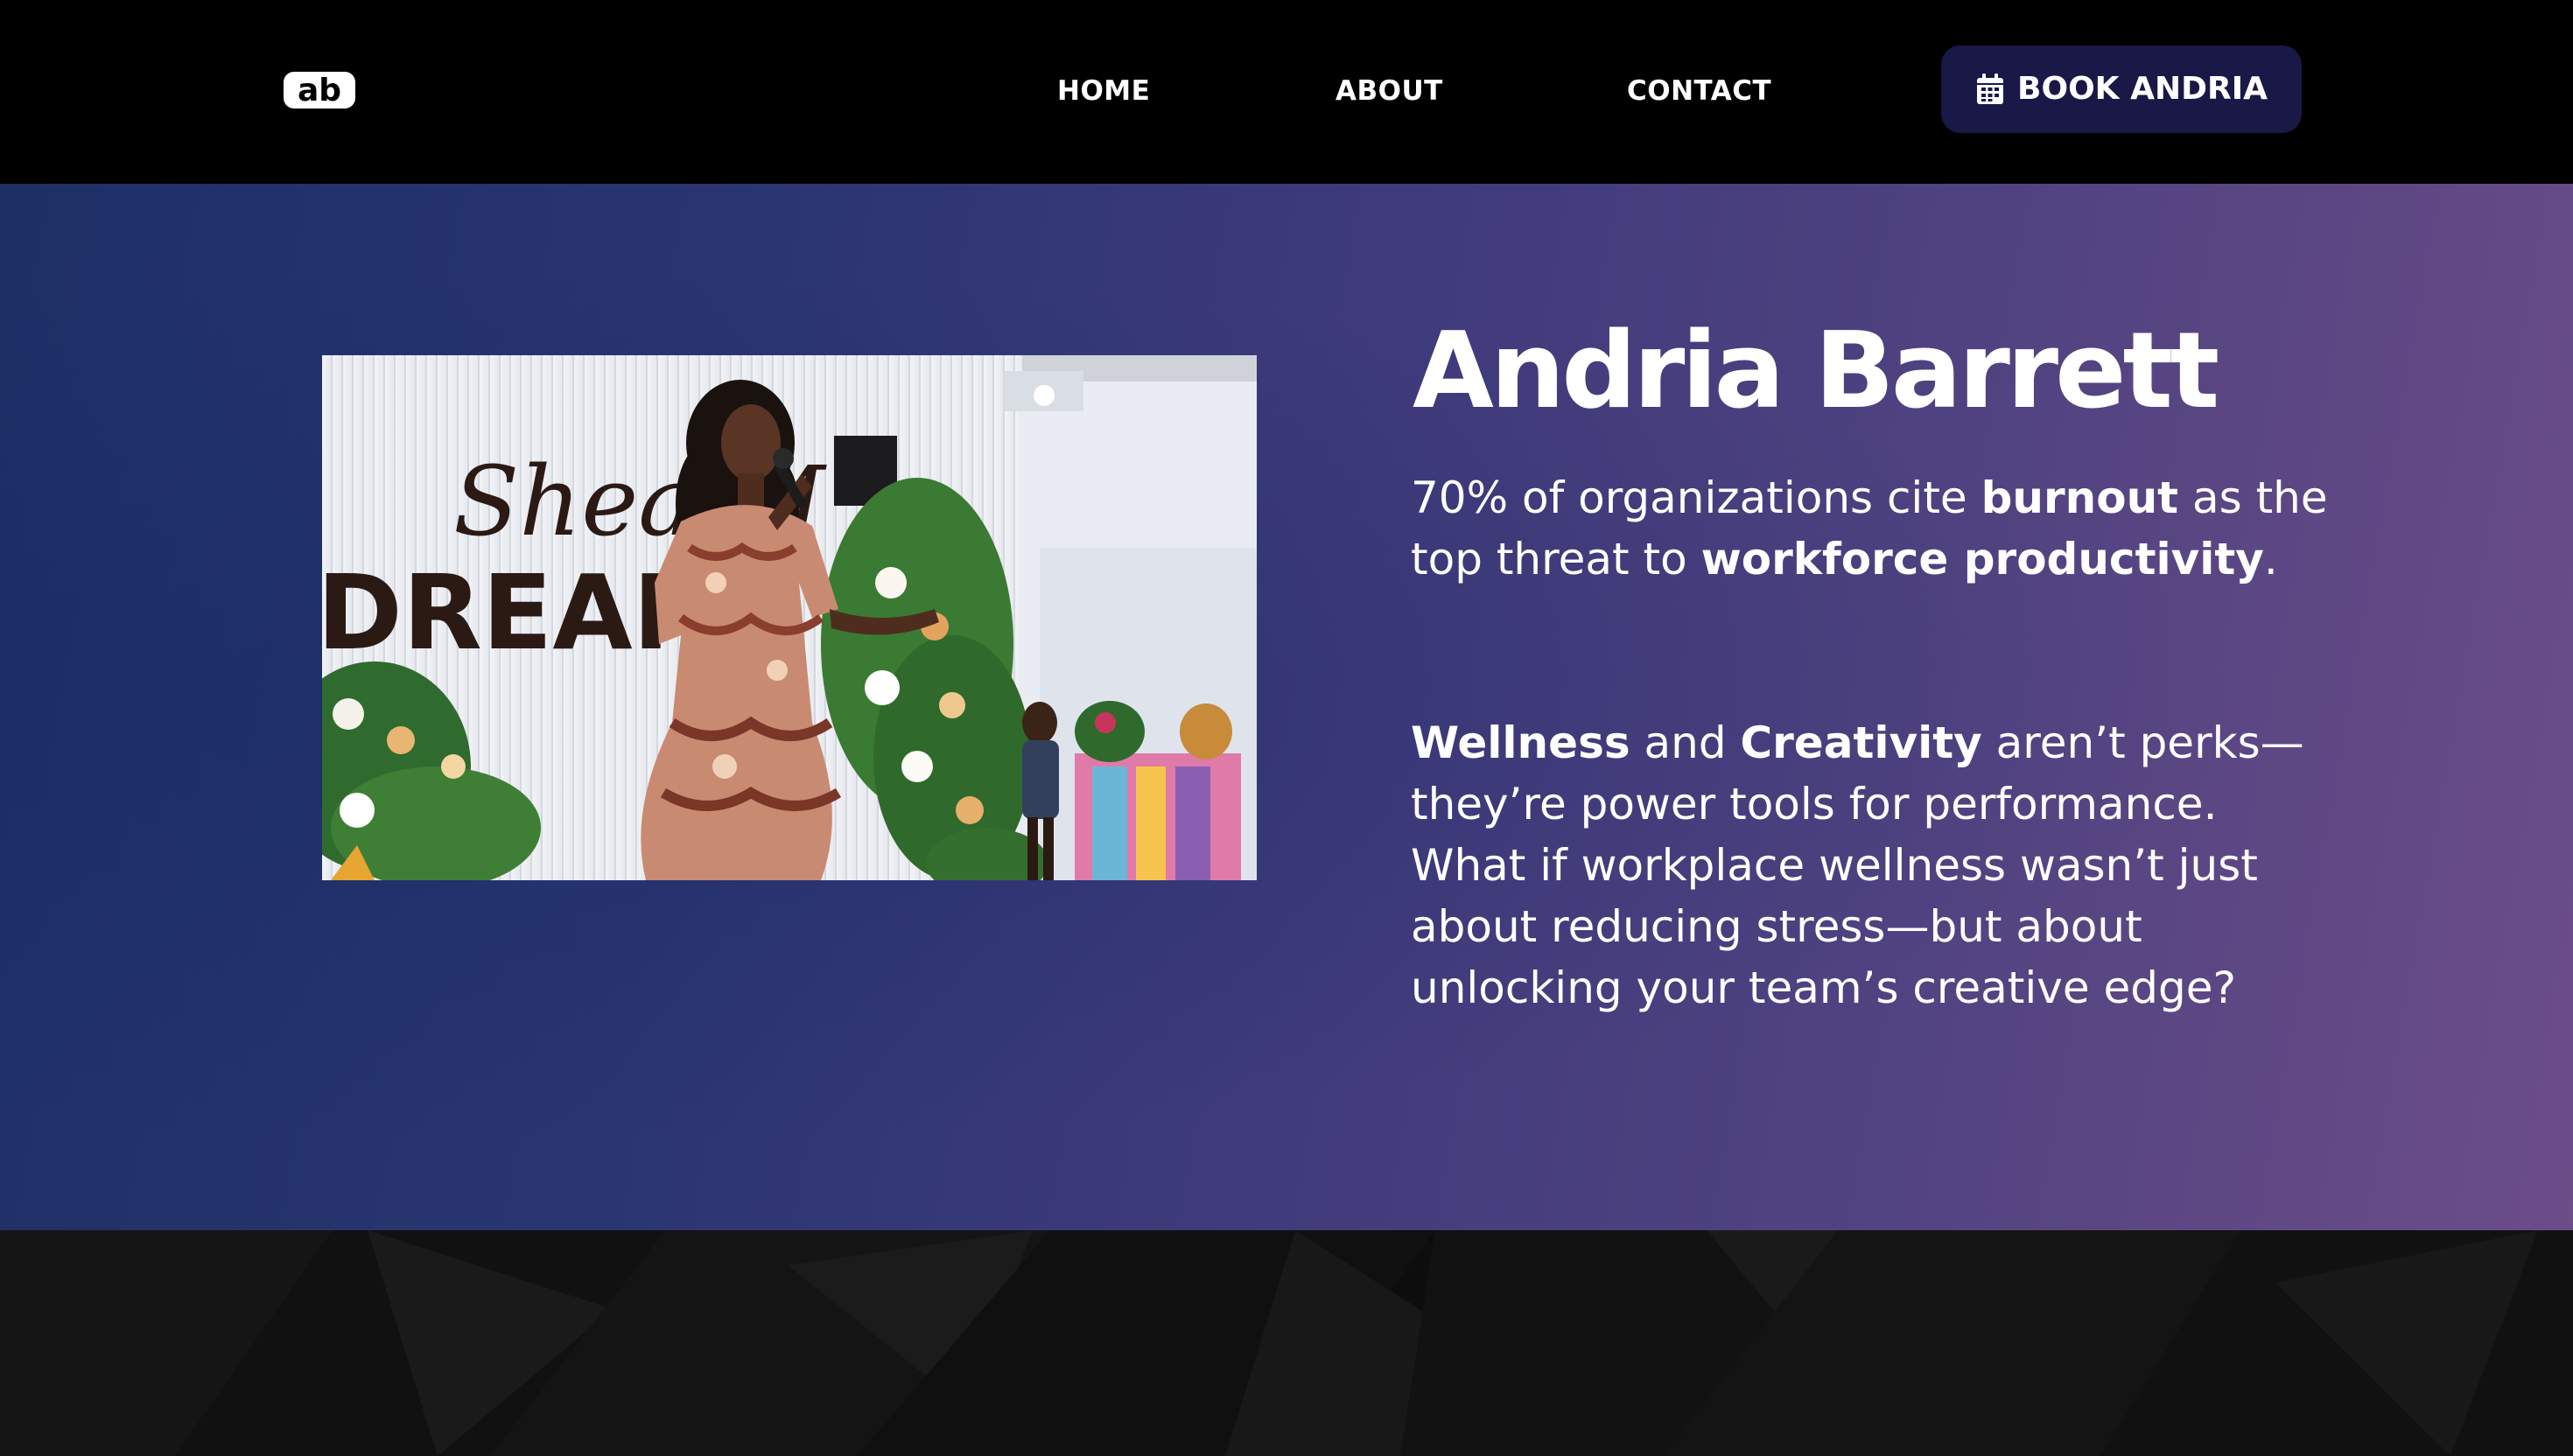  Describe the element at coordinates (1990, 89) in the screenshot. I see `calendar-icon` at that location.